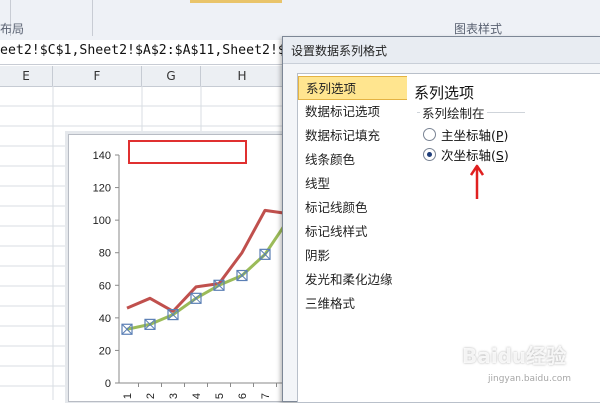  Describe the element at coordinates (197, 396) in the screenshot. I see `x-tick-label: 4` at that location.